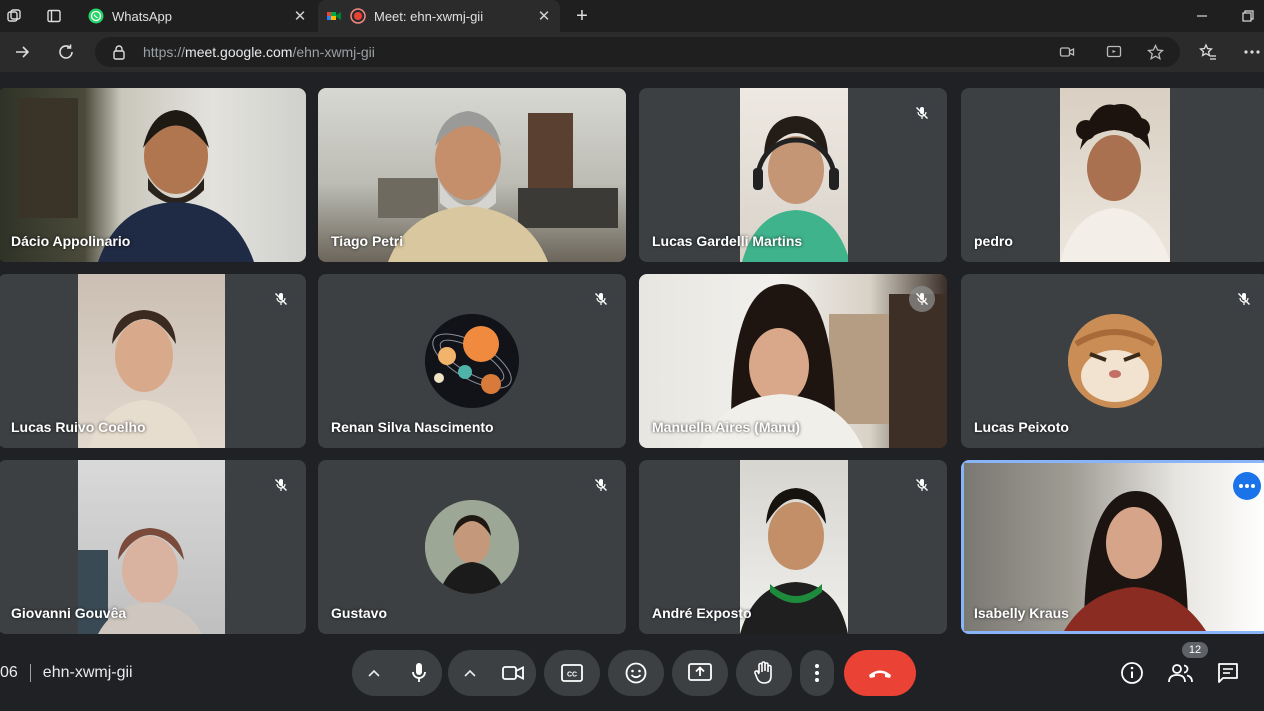 The height and width of the screenshot is (711, 1264). What do you see at coordinates (1202, 16) in the screenshot?
I see `minimize-icon` at bounding box center [1202, 16].